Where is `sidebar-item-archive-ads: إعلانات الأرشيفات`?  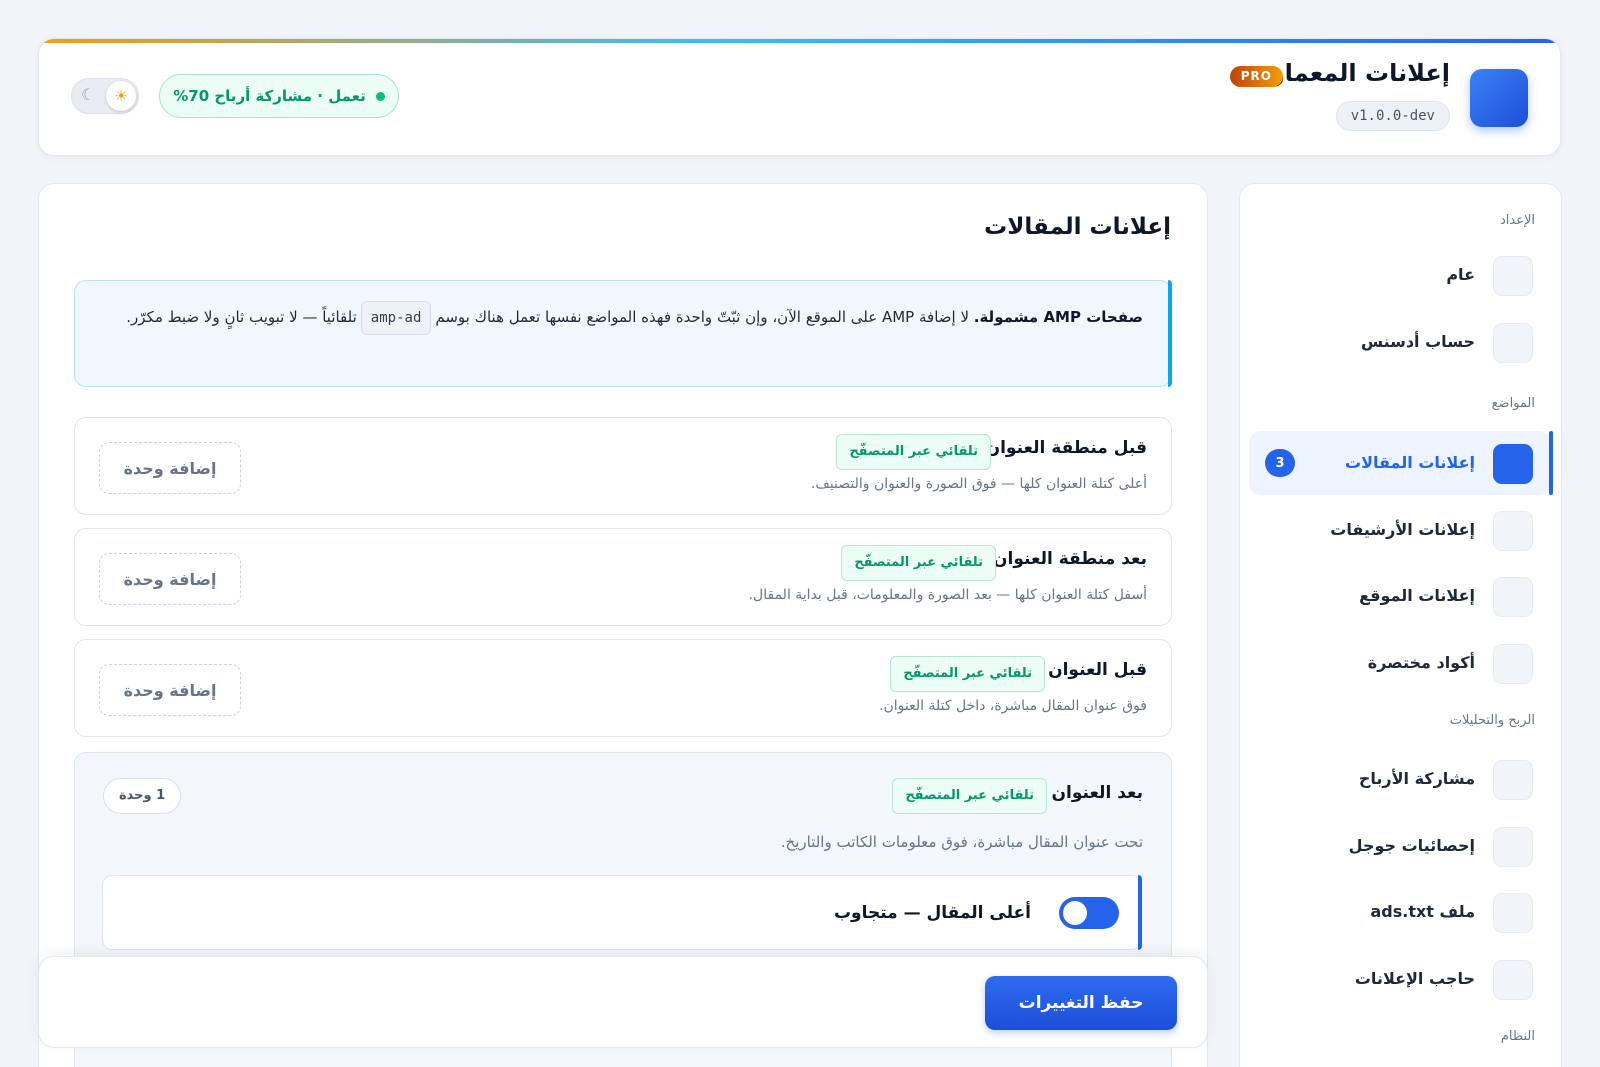
sidebar-item-archive-ads: إعلانات الأرشيفات is located at coordinates (1400, 530).